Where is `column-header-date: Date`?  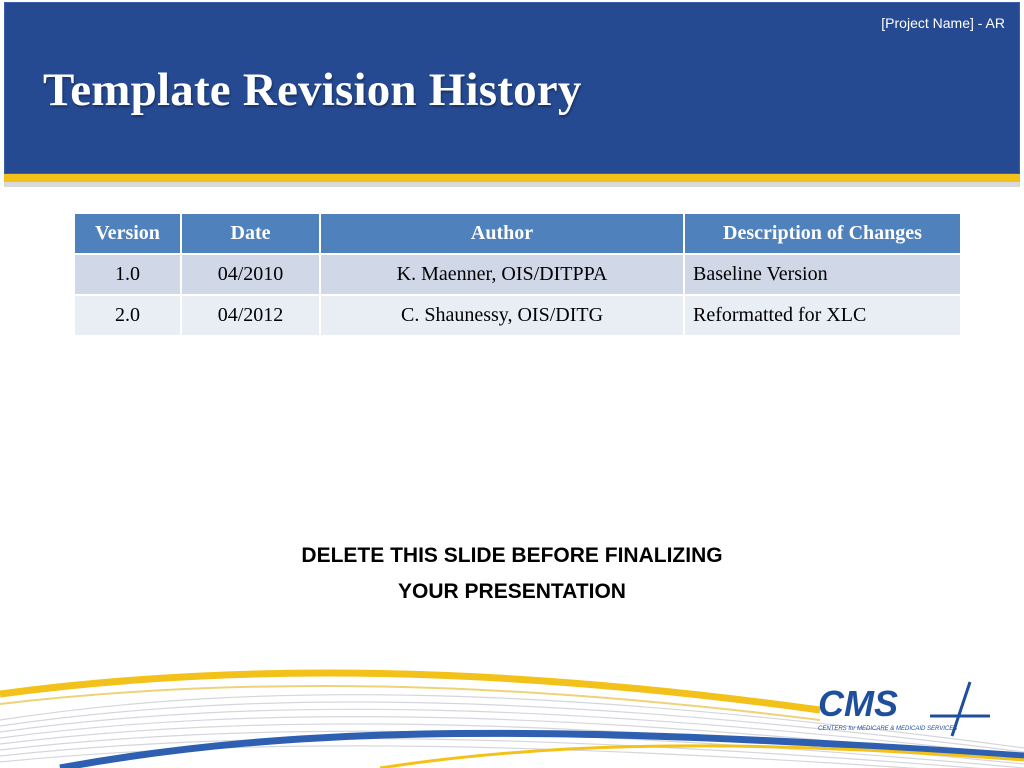 column-header-date: Date is located at coordinates (250, 233).